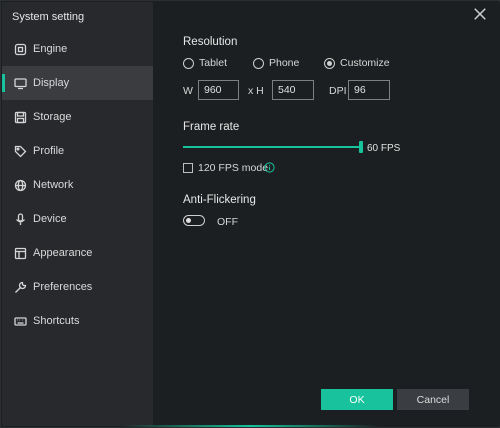  Describe the element at coordinates (219, 200) in the screenshot. I see `anti-flickering-title: Anti-Flickering` at that location.